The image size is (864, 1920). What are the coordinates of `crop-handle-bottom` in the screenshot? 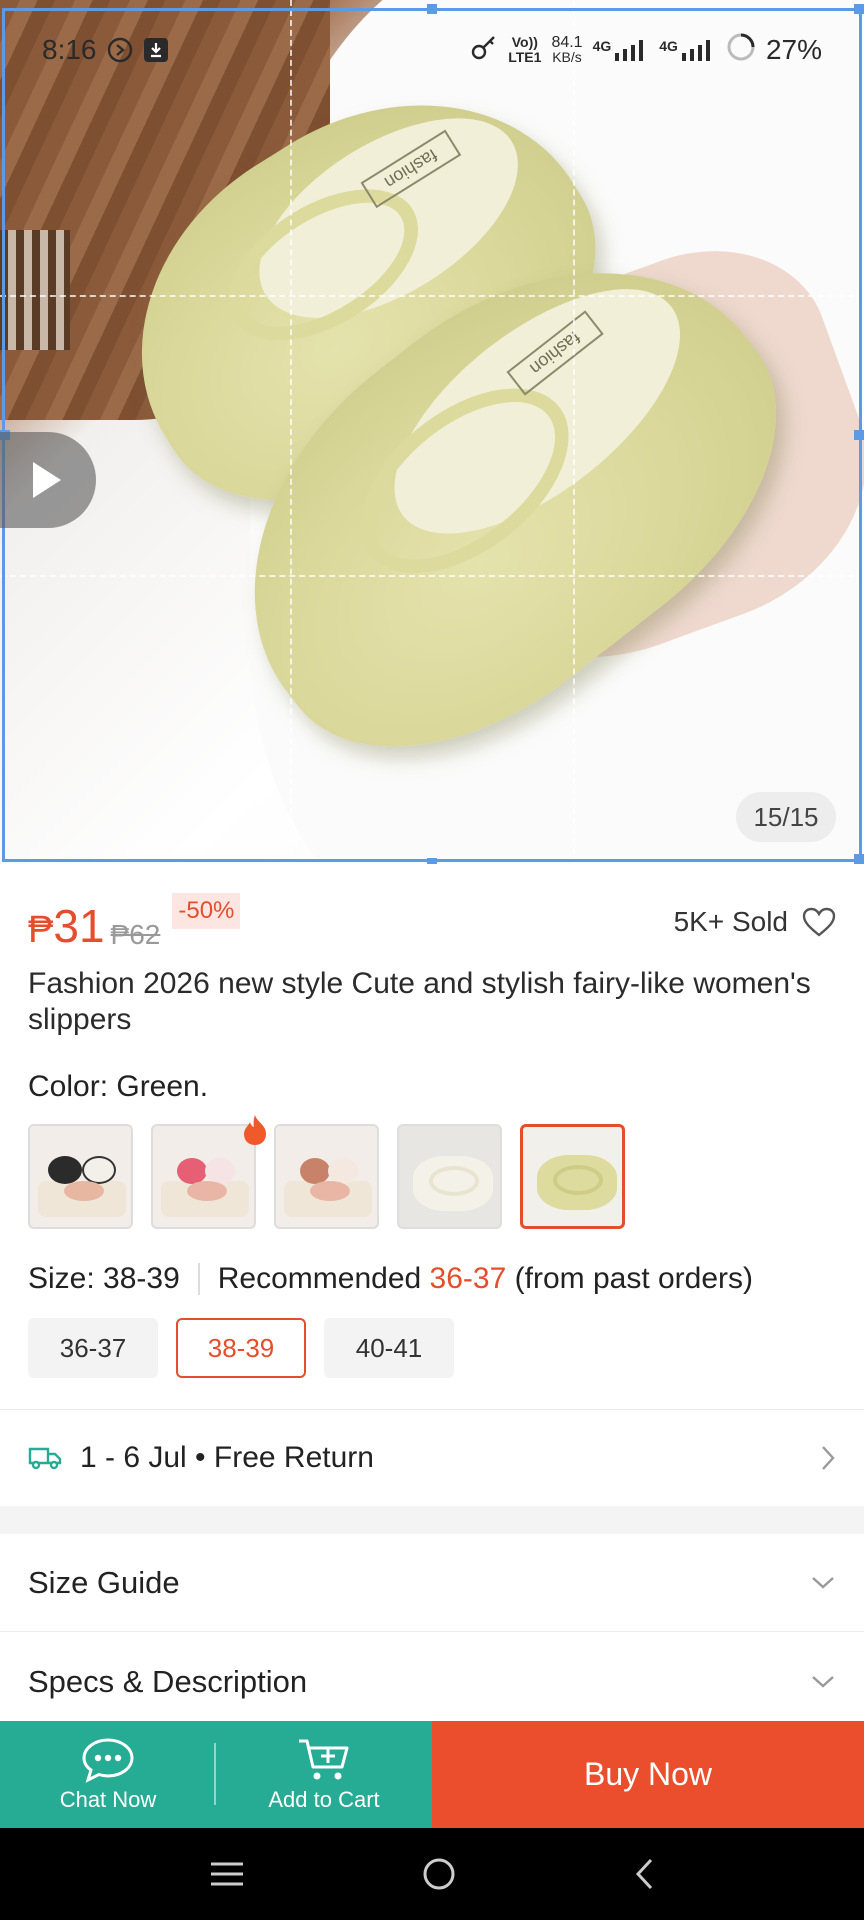 It's located at (432, 861).